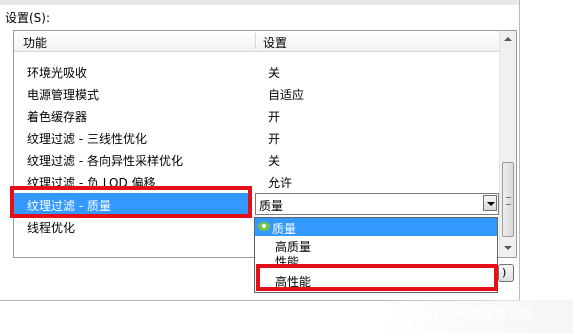 The height and width of the screenshot is (333, 573). What do you see at coordinates (257, 115) in the screenshot?
I see `list-item: 着色缓存器 开` at bounding box center [257, 115].